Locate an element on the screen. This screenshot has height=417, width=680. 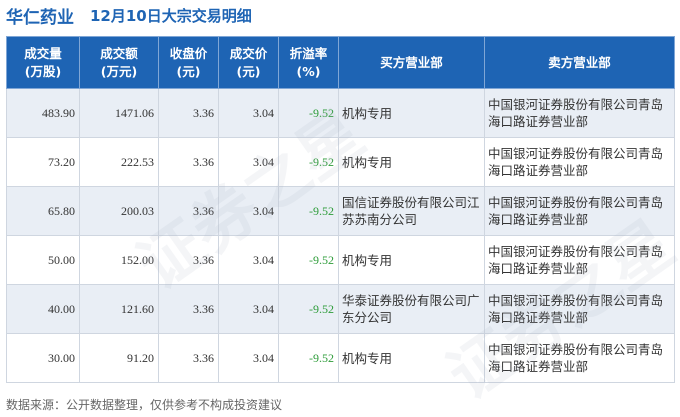
data-source-note: 数据来源：公开数据整理，仅供参考不构成投资建议 is located at coordinates (144, 405).